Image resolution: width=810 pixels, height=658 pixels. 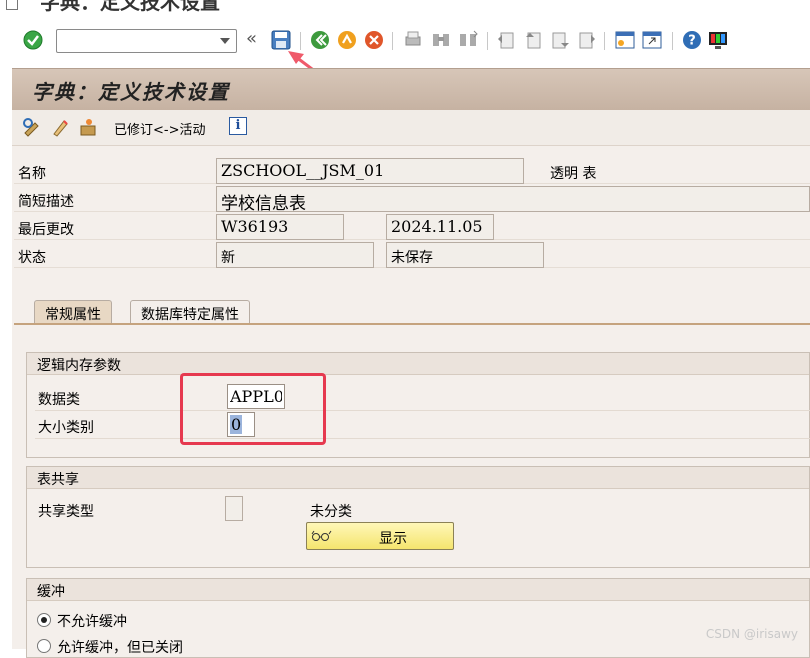 What do you see at coordinates (92, 622) in the screenshot?
I see `buffering-not-allowed-label: 不允许缓冲` at bounding box center [92, 622].